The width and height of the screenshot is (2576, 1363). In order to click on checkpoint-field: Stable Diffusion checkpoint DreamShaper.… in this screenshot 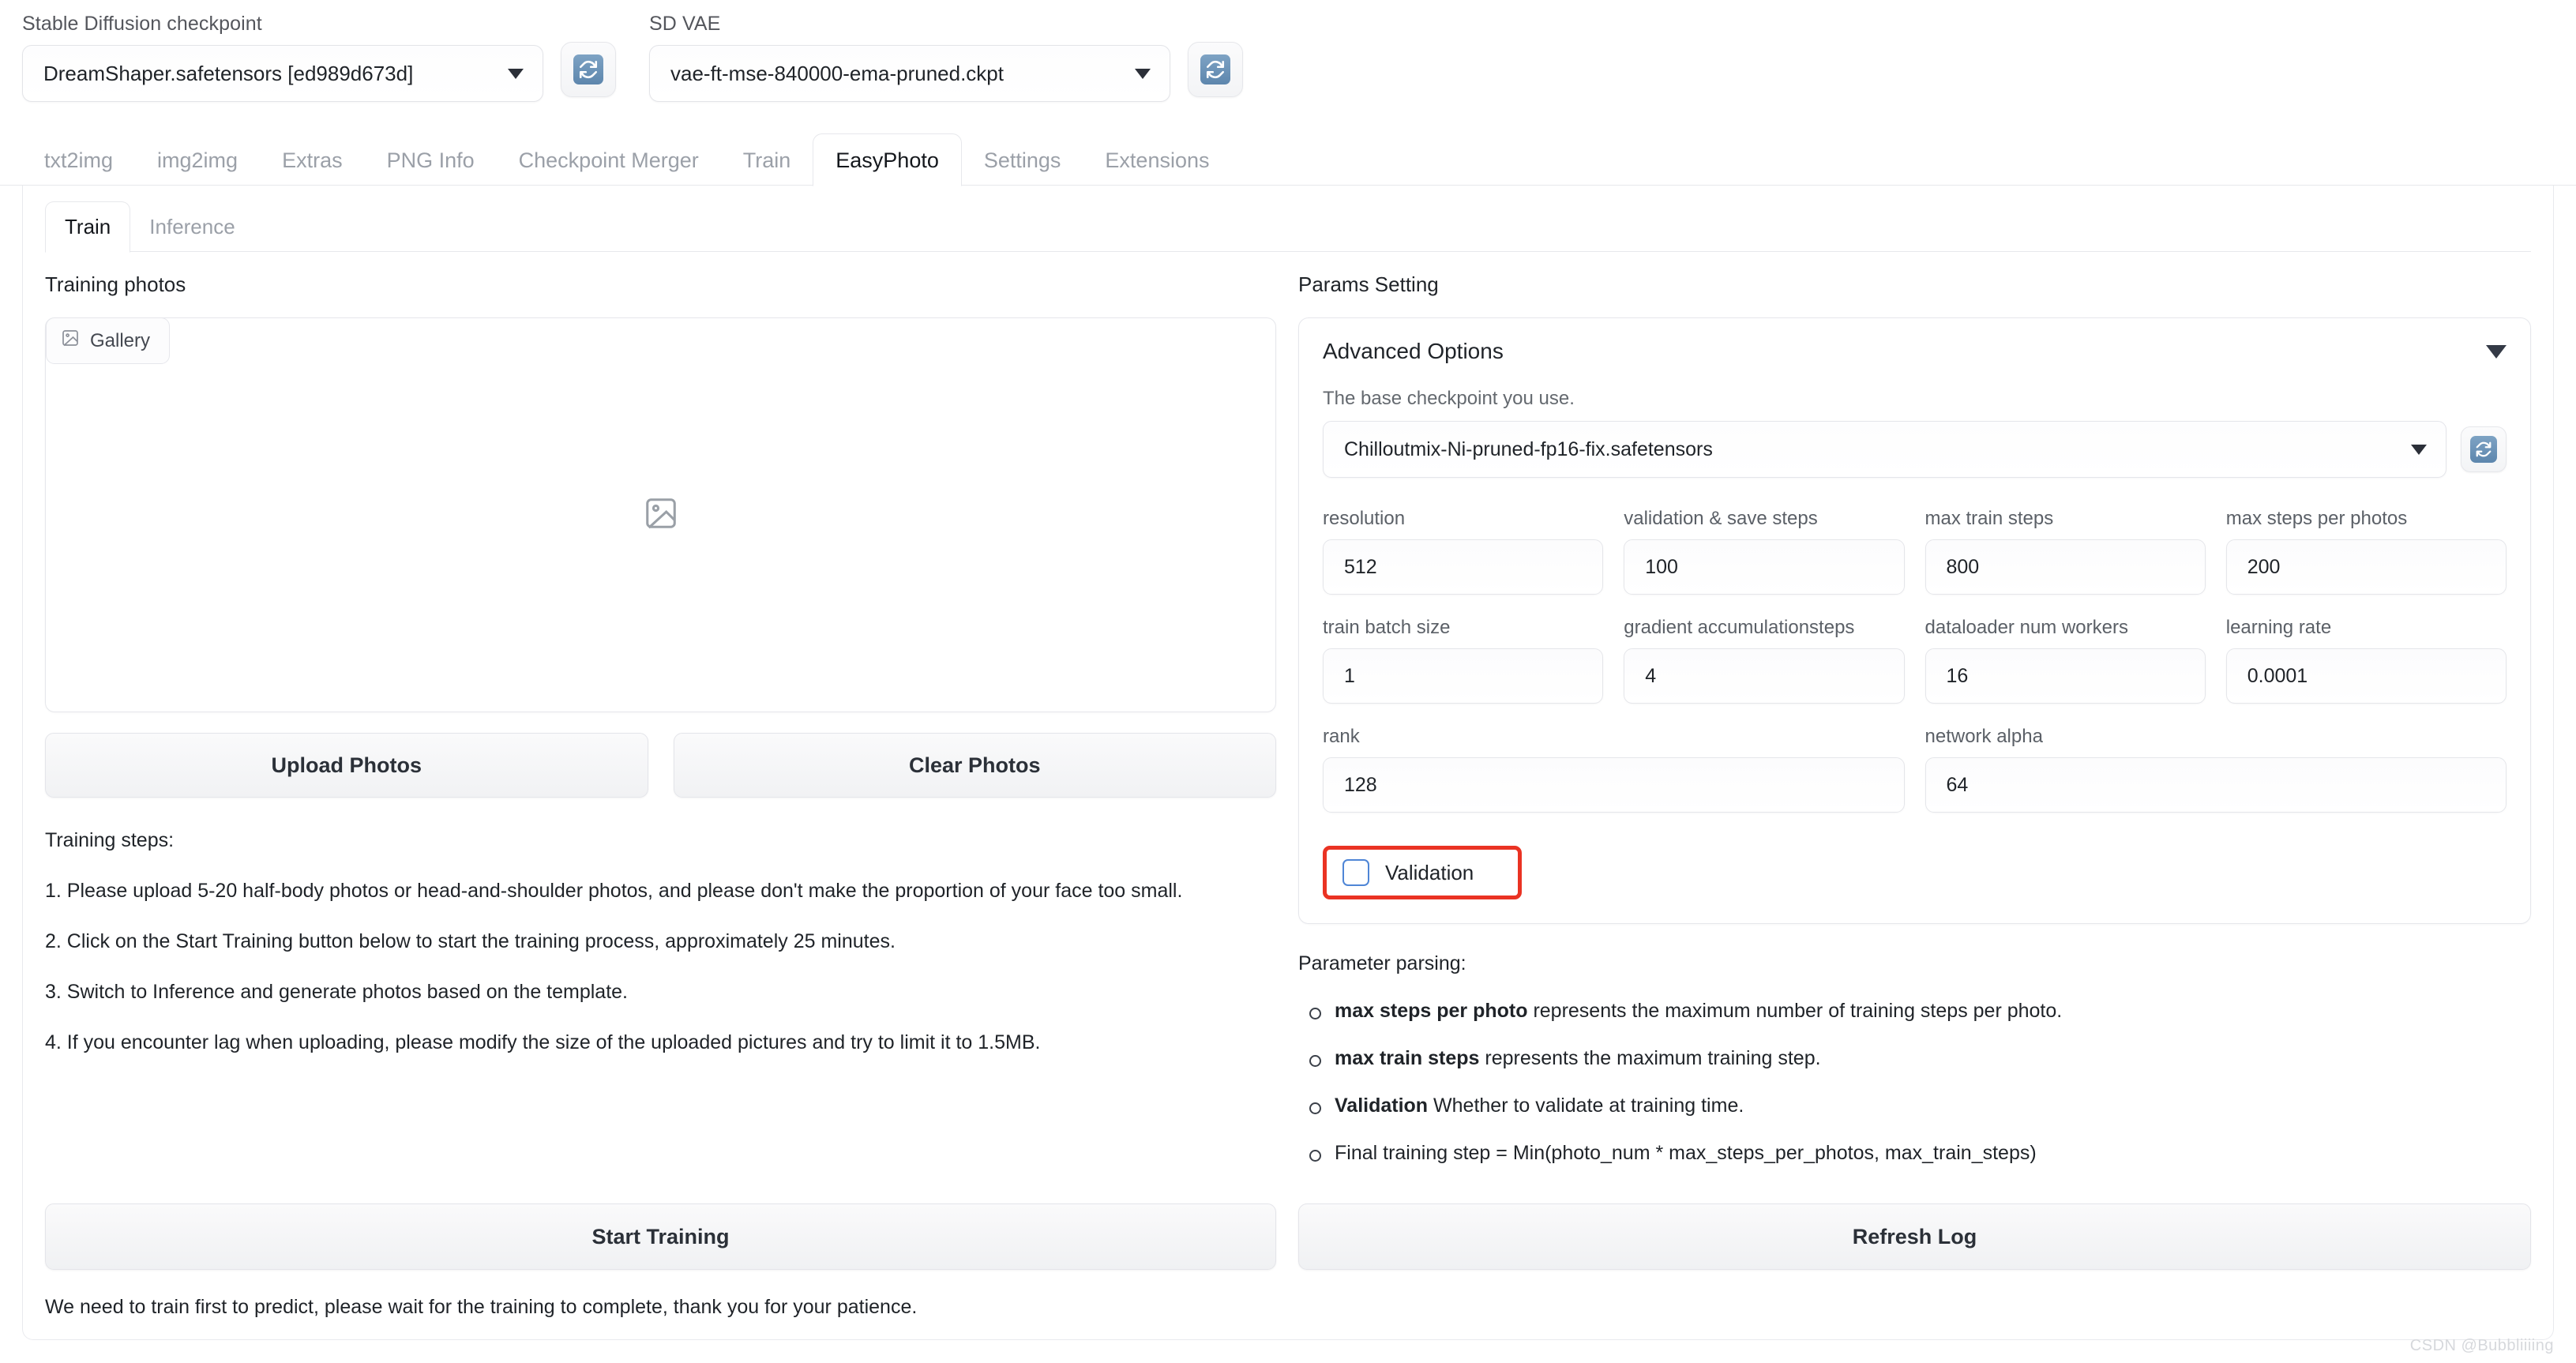, I will do `click(282, 57)`.